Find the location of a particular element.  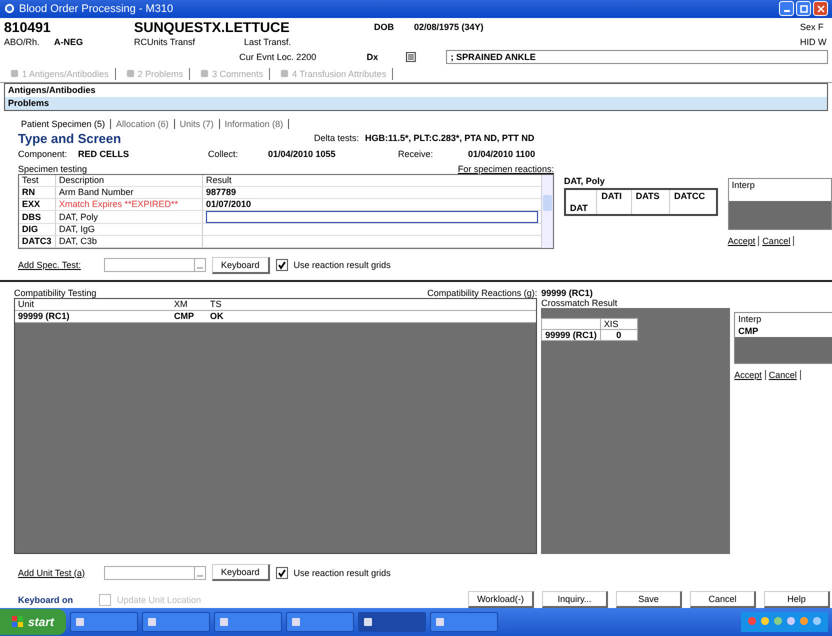

status-text: Keyboard on is located at coordinates (46, 599).